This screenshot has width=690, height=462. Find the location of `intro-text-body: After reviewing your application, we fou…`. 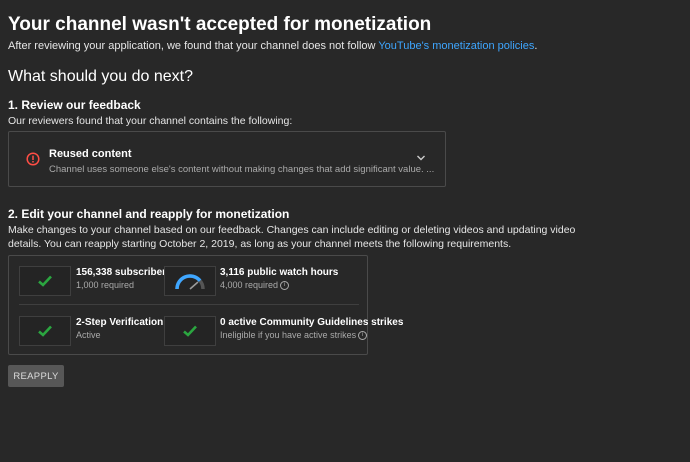

intro-text-body: After reviewing your application, we fou… is located at coordinates (192, 46).